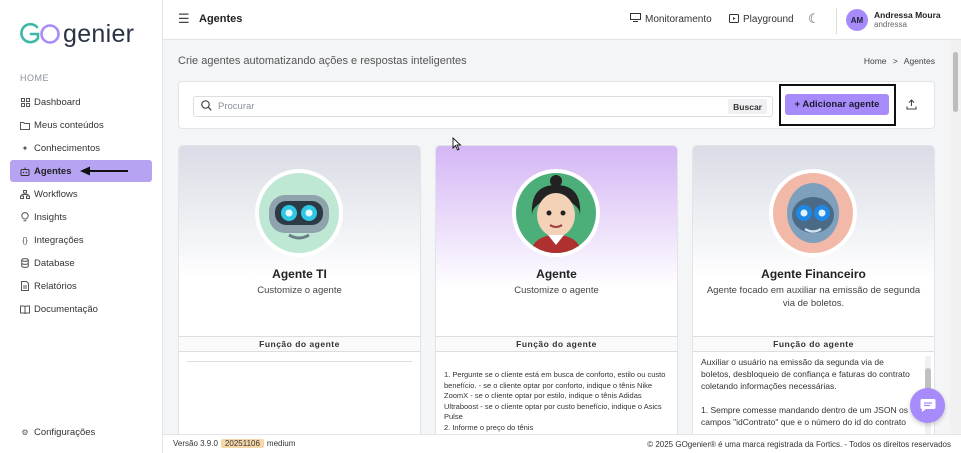 The height and width of the screenshot is (453, 961). What do you see at coordinates (814, 19) in the screenshot?
I see `moon-icon: ☾` at bounding box center [814, 19].